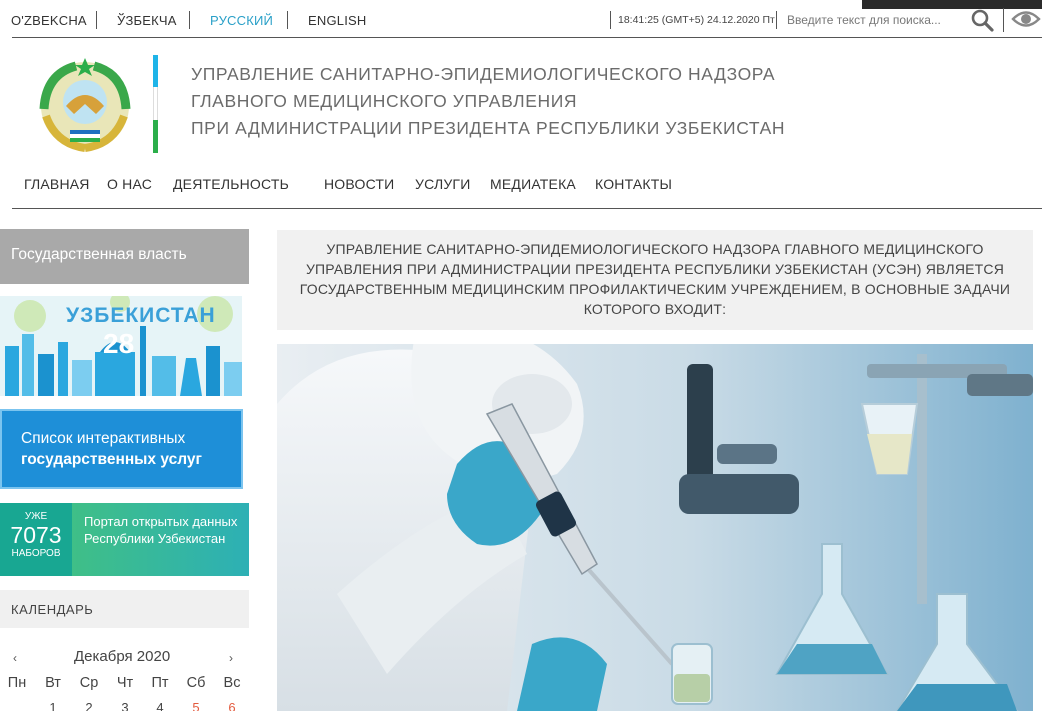  I want to click on nav-about: О НАС, so click(129, 184).